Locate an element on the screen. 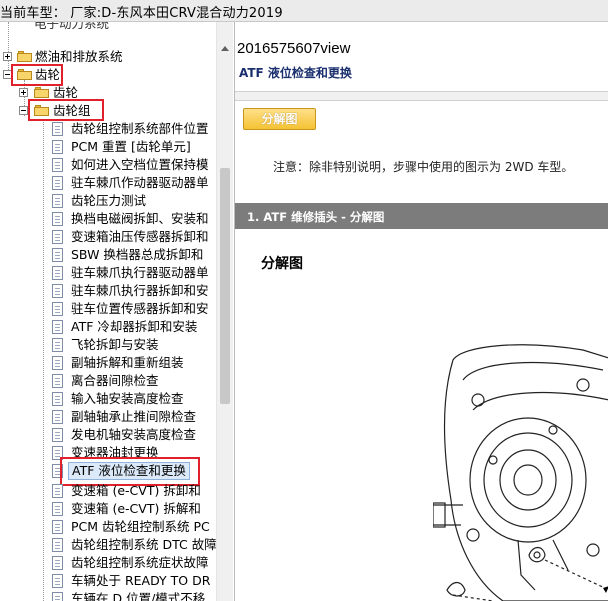  tree-doc-item: 齿轮组控制系统 DTC 故障 is located at coordinates (108, 545).